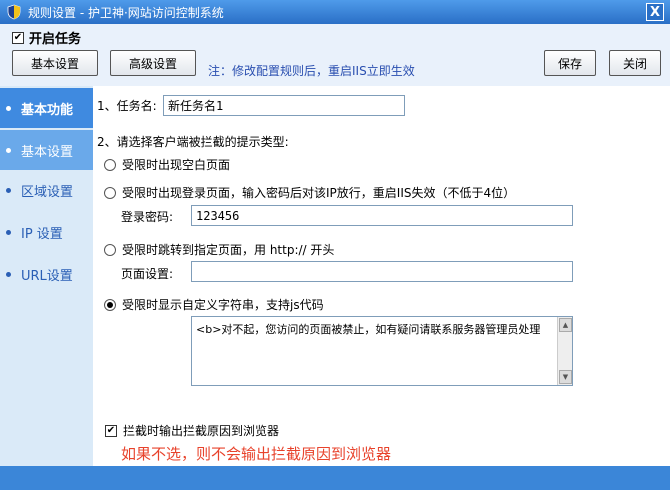  What do you see at coordinates (110, 192) in the screenshot?
I see `option-login-page-radio` at bounding box center [110, 192].